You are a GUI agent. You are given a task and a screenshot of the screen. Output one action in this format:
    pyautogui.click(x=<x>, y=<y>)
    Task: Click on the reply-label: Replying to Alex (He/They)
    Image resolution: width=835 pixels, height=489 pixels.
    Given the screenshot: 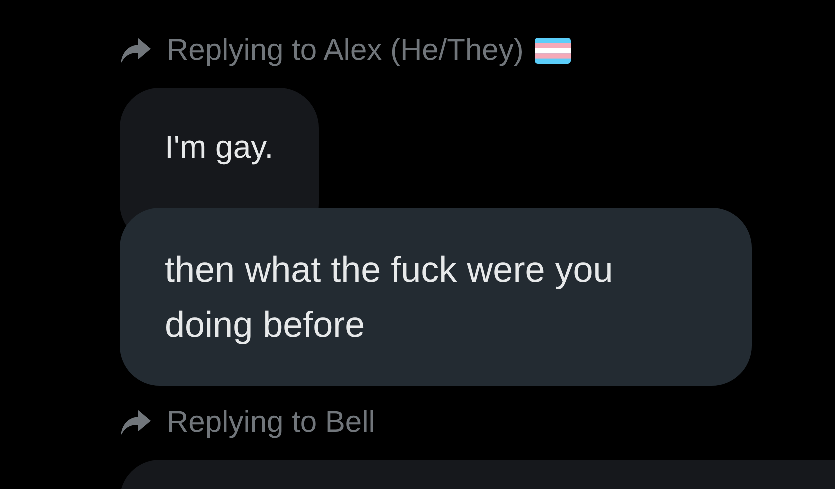 What is the action you would take?
    pyautogui.click(x=345, y=51)
    